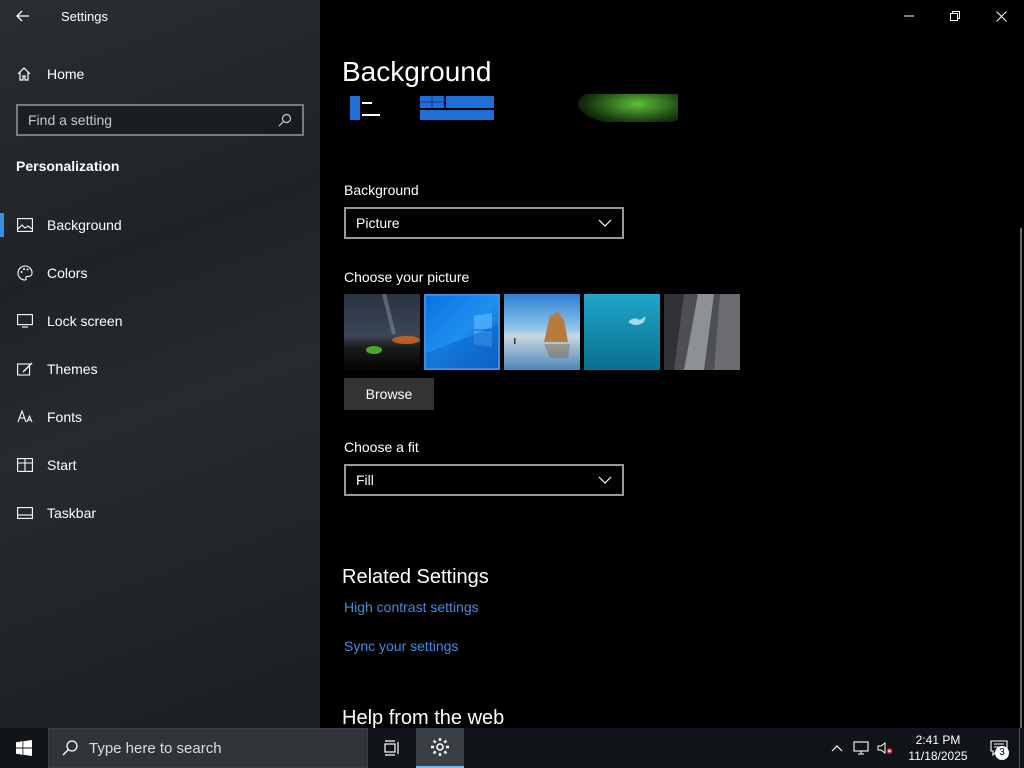  I want to click on nav-item-themes: Themes, so click(160, 369).